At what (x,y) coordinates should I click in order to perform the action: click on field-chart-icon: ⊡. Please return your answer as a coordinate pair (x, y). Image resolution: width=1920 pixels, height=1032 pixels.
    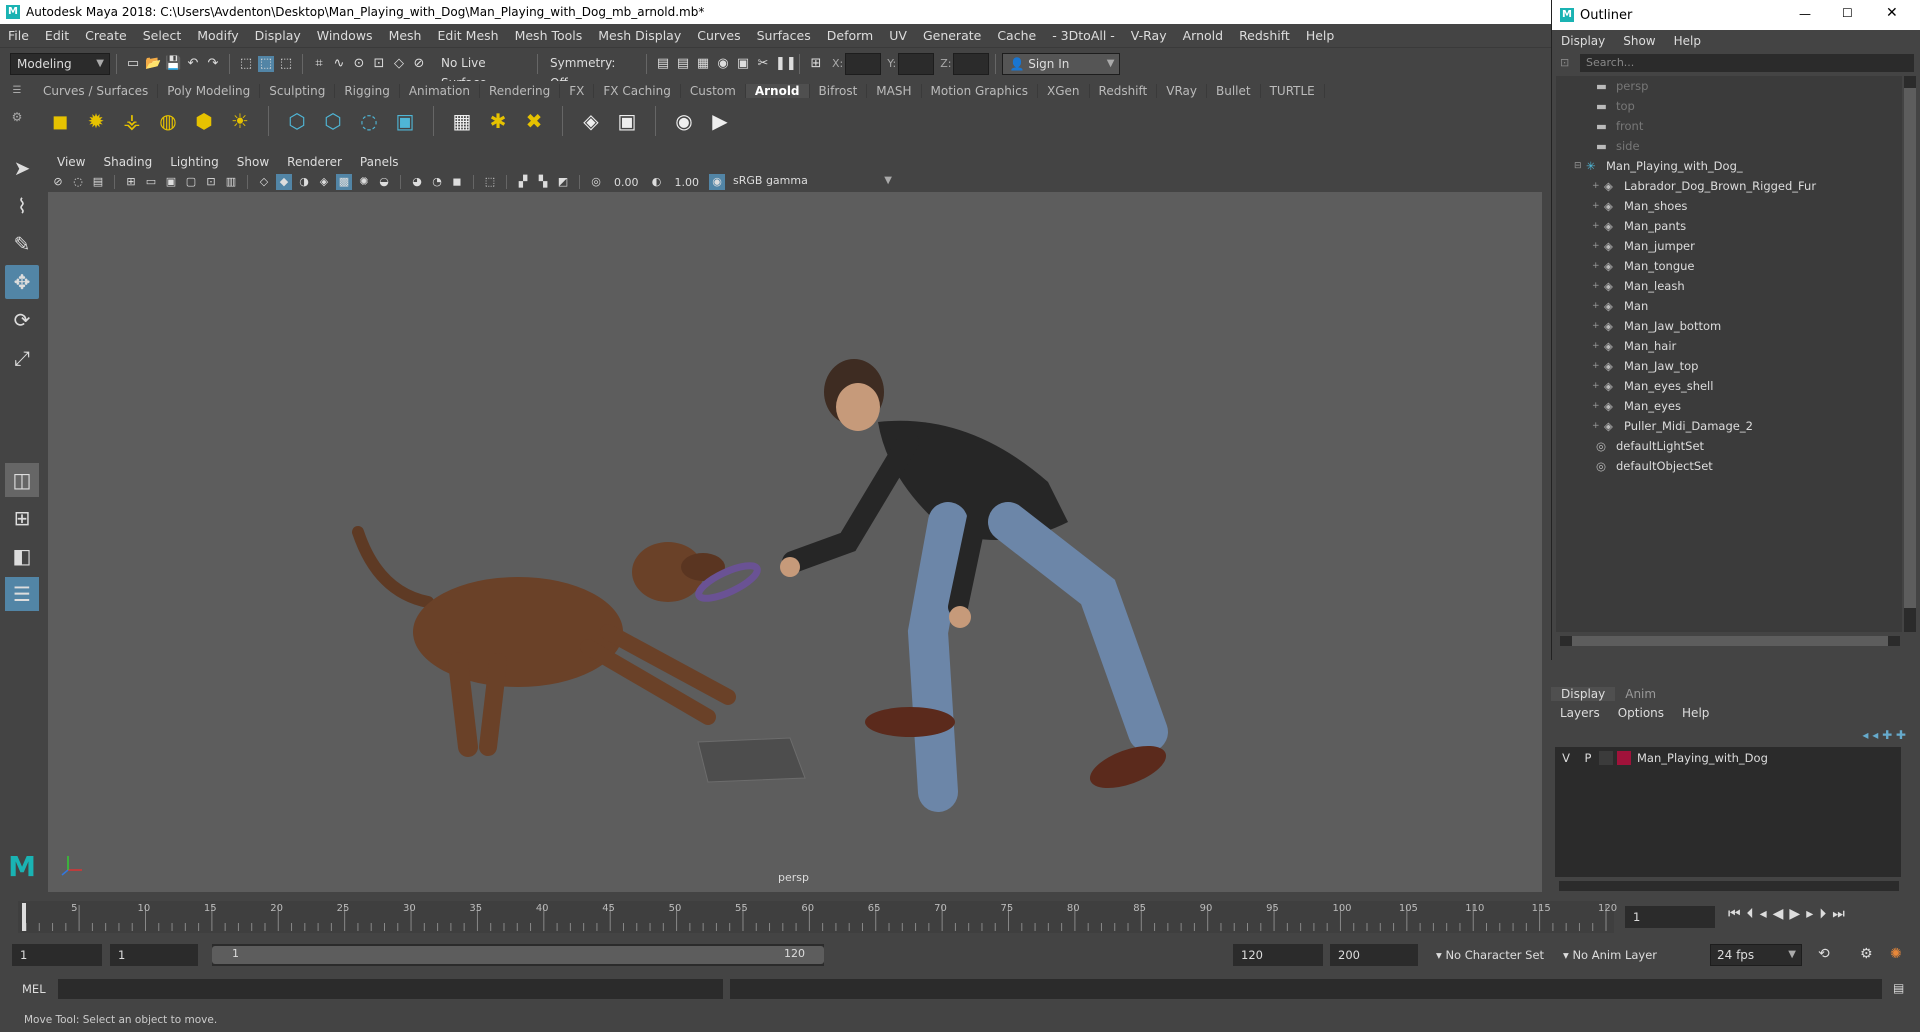
    Looking at the image, I should click on (211, 182).